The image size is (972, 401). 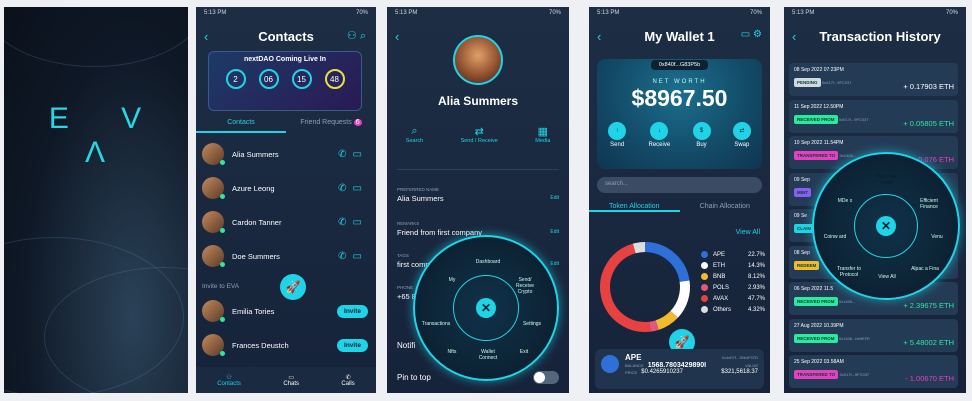 What do you see at coordinates (849, 272) in the screenshot?
I see `menu-transfer-to-protocol: Transfer to Protocol` at bounding box center [849, 272].